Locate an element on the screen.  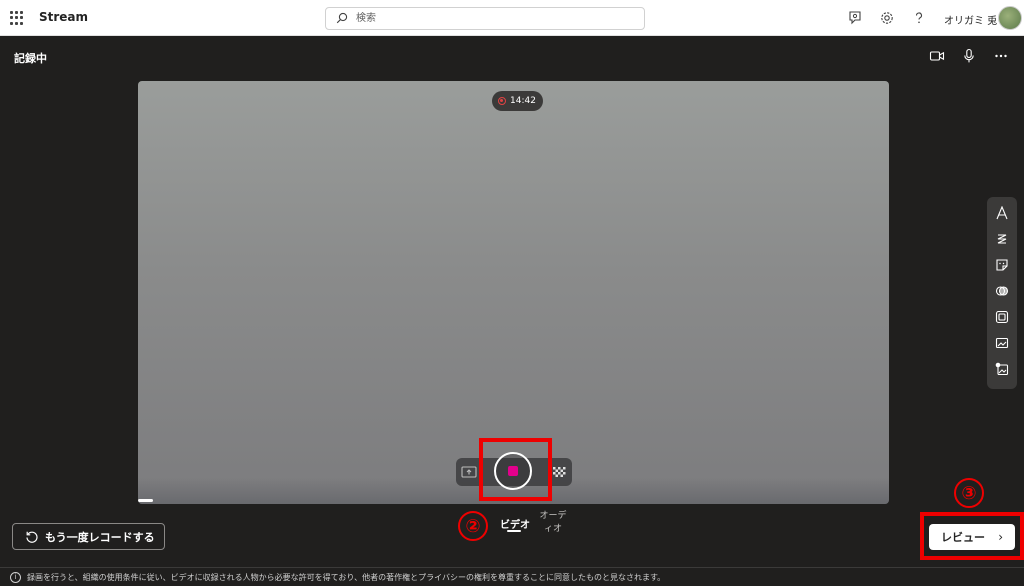
highlight-stop-button is located at coordinates (515, 469).